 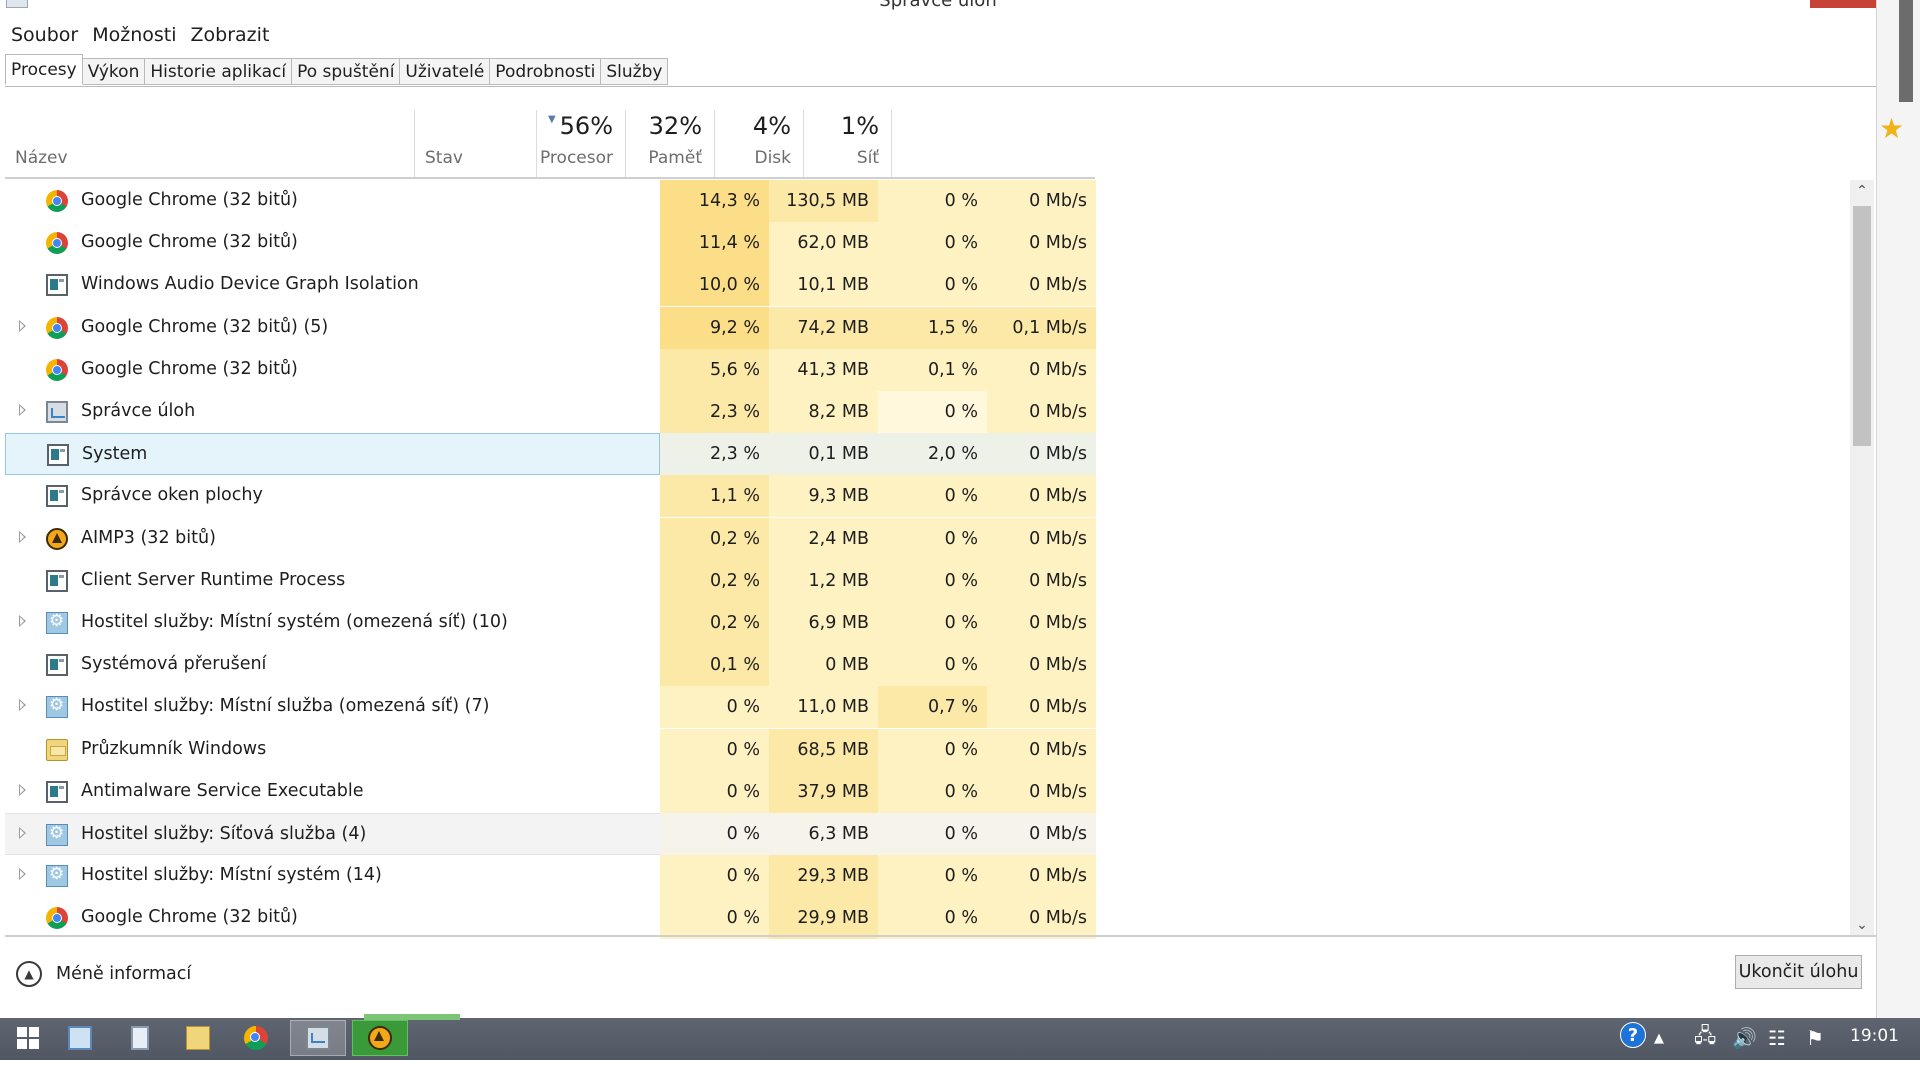 What do you see at coordinates (189, 242) in the screenshot?
I see `process-name: Google Chrome (32 bitů)` at bounding box center [189, 242].